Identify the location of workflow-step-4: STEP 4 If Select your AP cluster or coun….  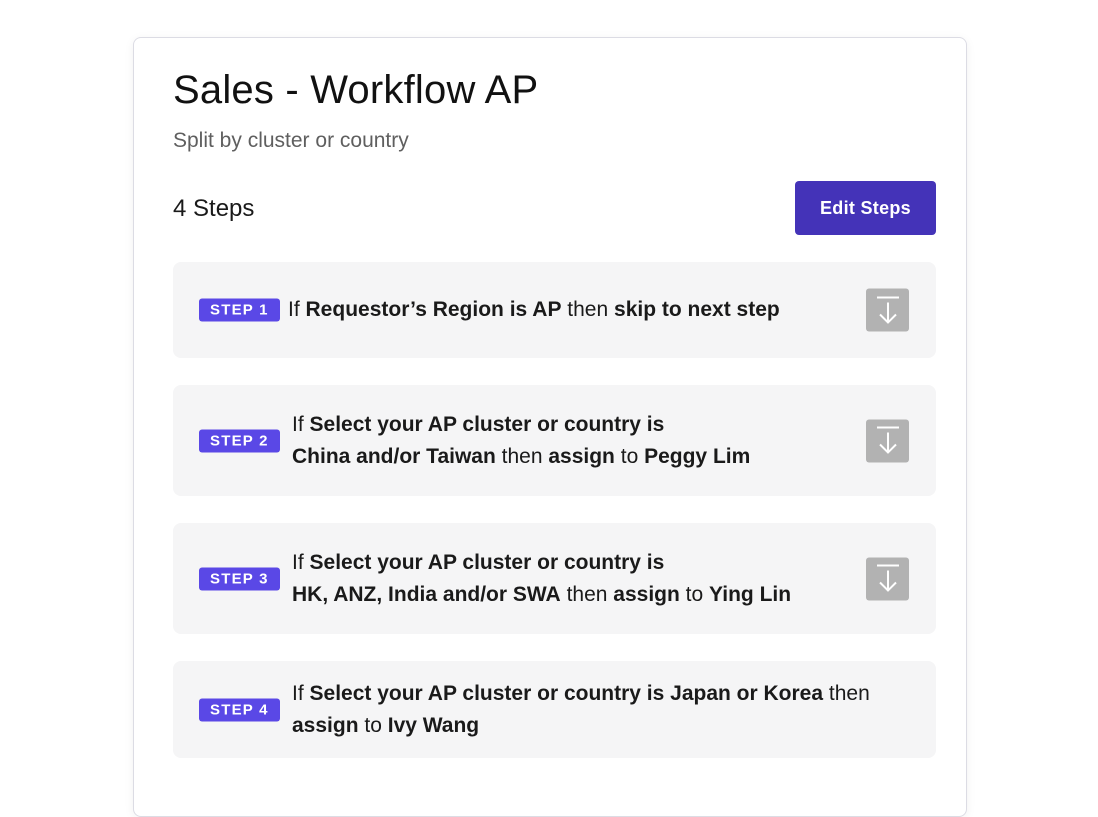
(554, 709).